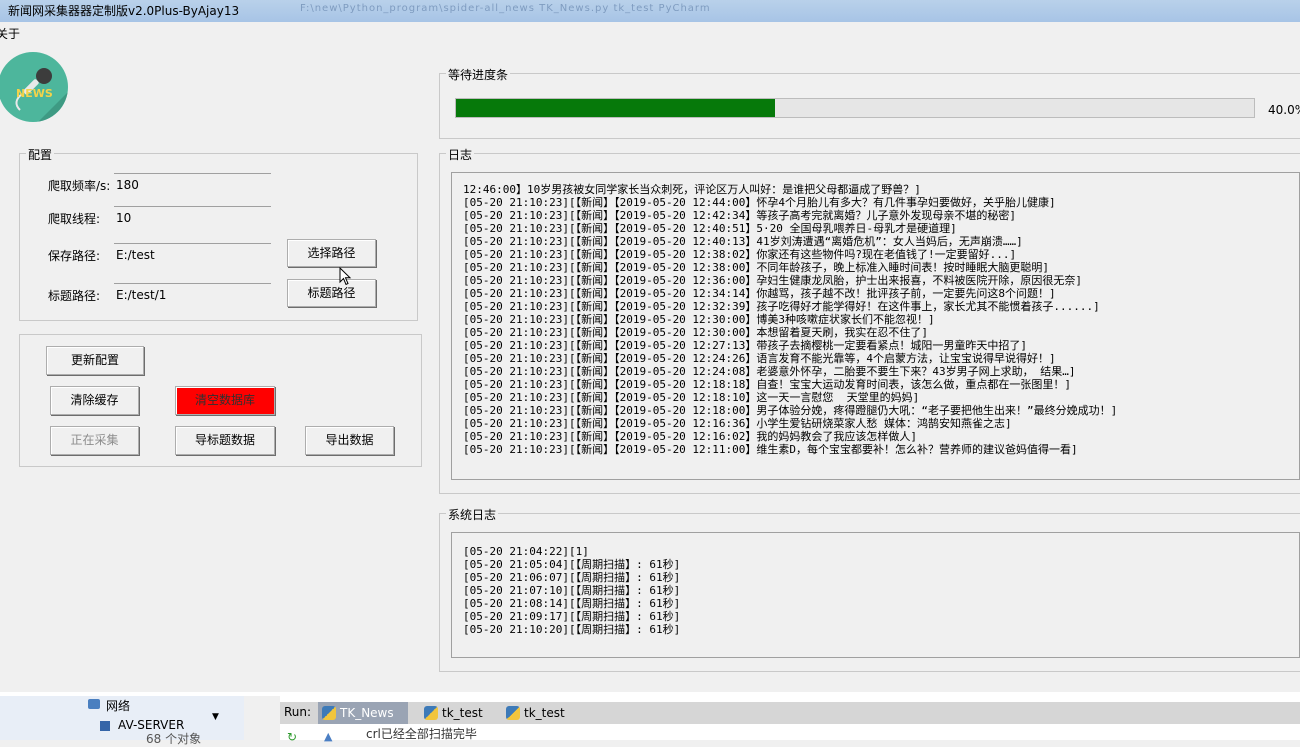  What do you see at coordinates (74, 256) in the screenshot?
I see `save-path-label: 保存路径:` at bounding box center [74, 256].